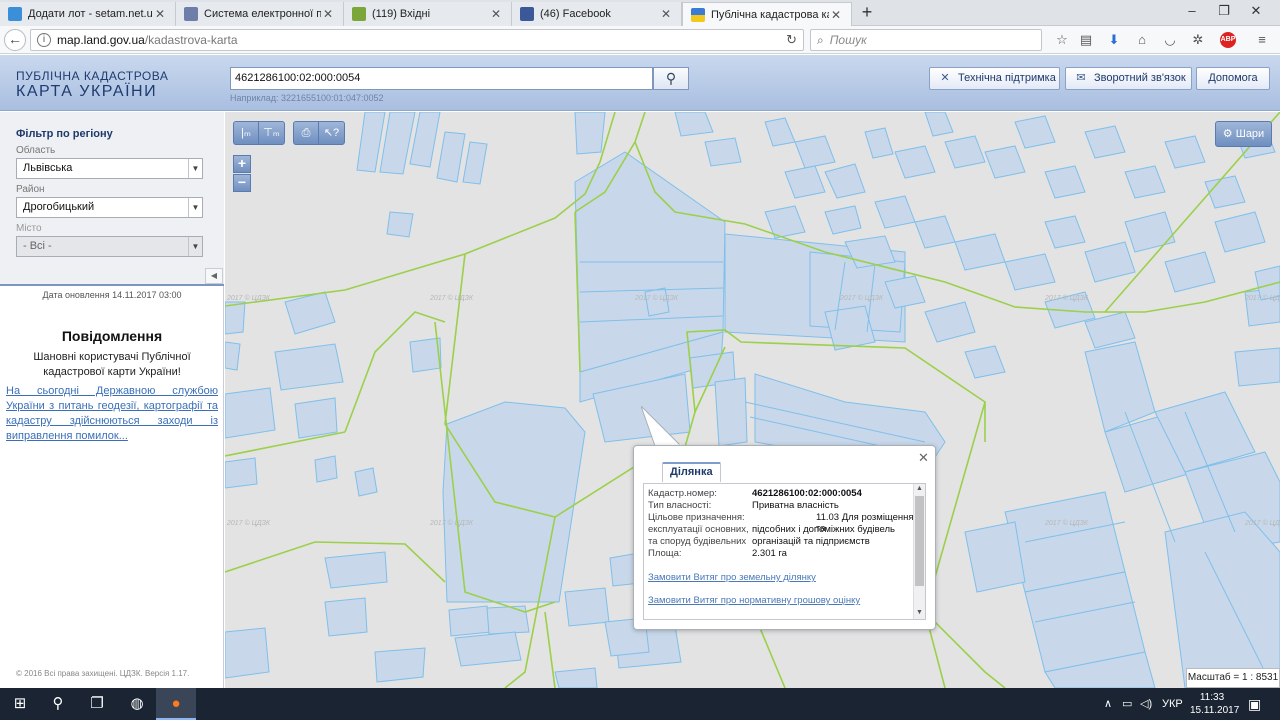 This screenshot has width=1280, height=720. What do you see at coordinates (1114, 40) in the screenshot?
I see `download-arrow-icon: ⬇` at bounding box center [1114, 40].